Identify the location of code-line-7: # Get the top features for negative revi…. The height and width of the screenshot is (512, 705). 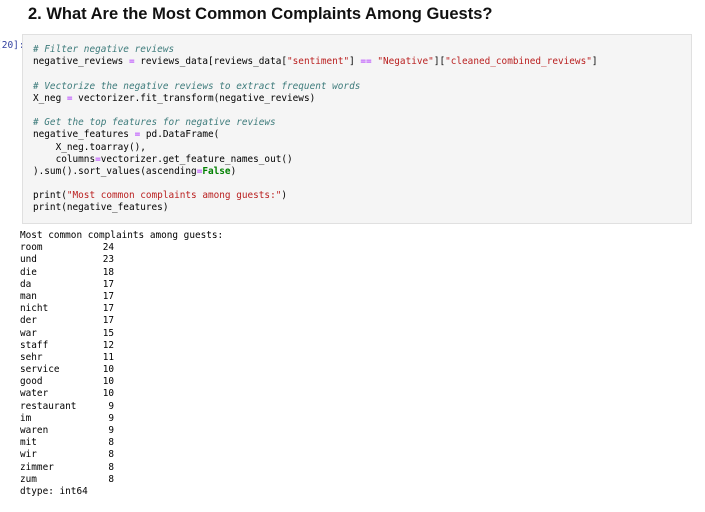
(362, 123).